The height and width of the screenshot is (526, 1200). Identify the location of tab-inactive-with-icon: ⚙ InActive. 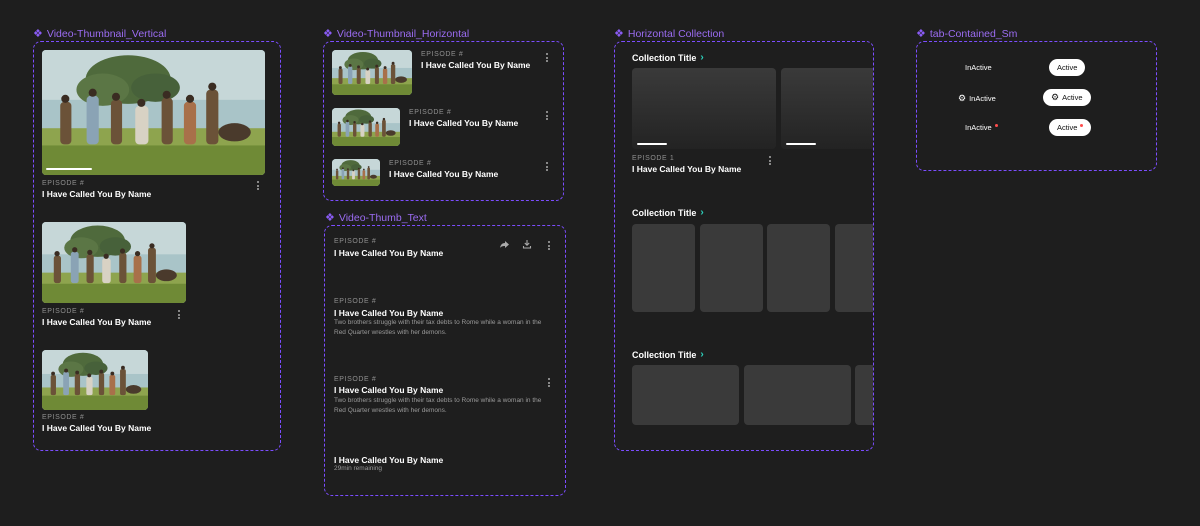
(977, 98).